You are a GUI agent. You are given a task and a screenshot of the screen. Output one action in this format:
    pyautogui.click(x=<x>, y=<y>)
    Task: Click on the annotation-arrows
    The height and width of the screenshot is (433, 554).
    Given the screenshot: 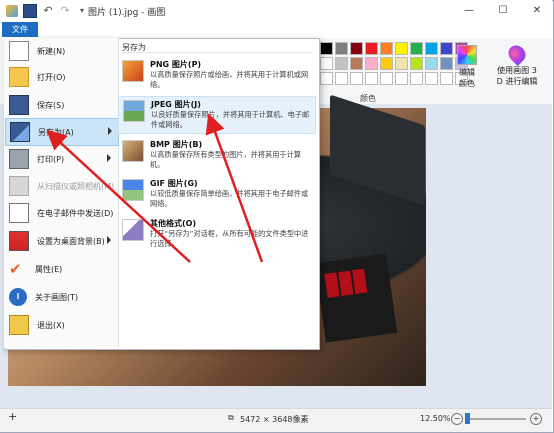 What is the action you would take?
    pyautogui.click(x=155, y=188)
    